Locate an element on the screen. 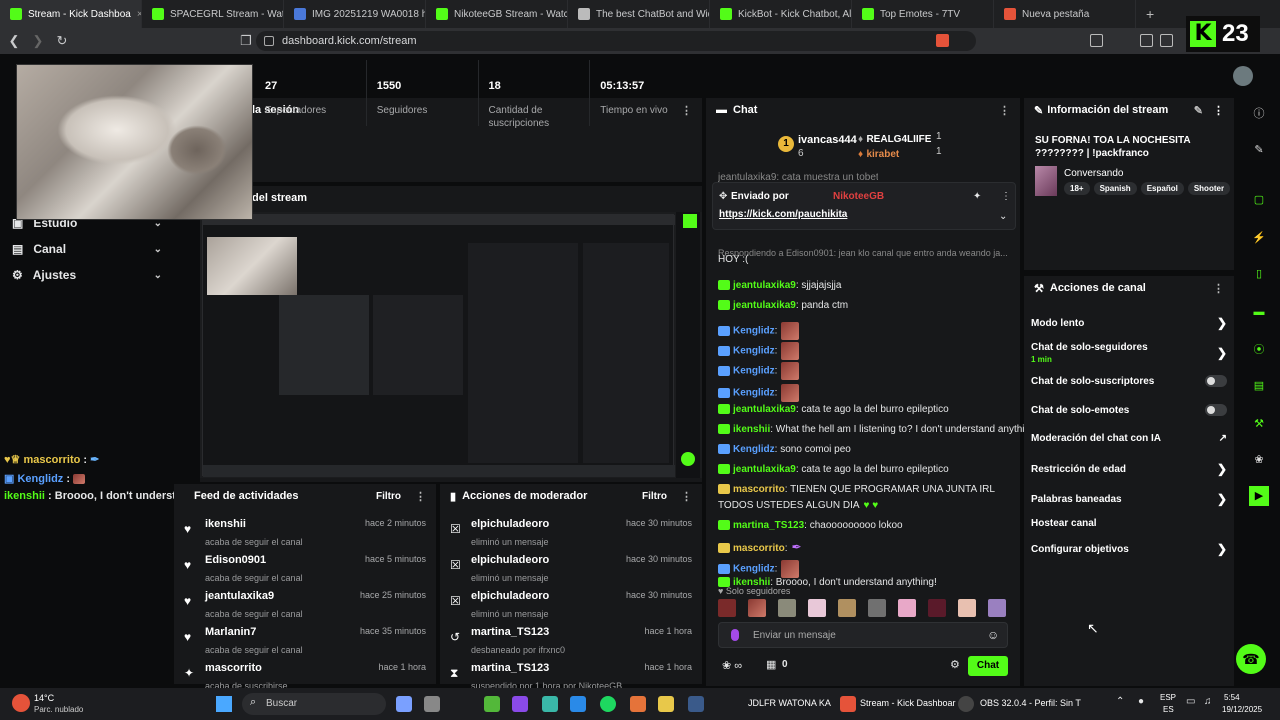 The height and width of the screenshot is (720, 1280). activity-user: Edison0901 is located at coordinates (235, 560).